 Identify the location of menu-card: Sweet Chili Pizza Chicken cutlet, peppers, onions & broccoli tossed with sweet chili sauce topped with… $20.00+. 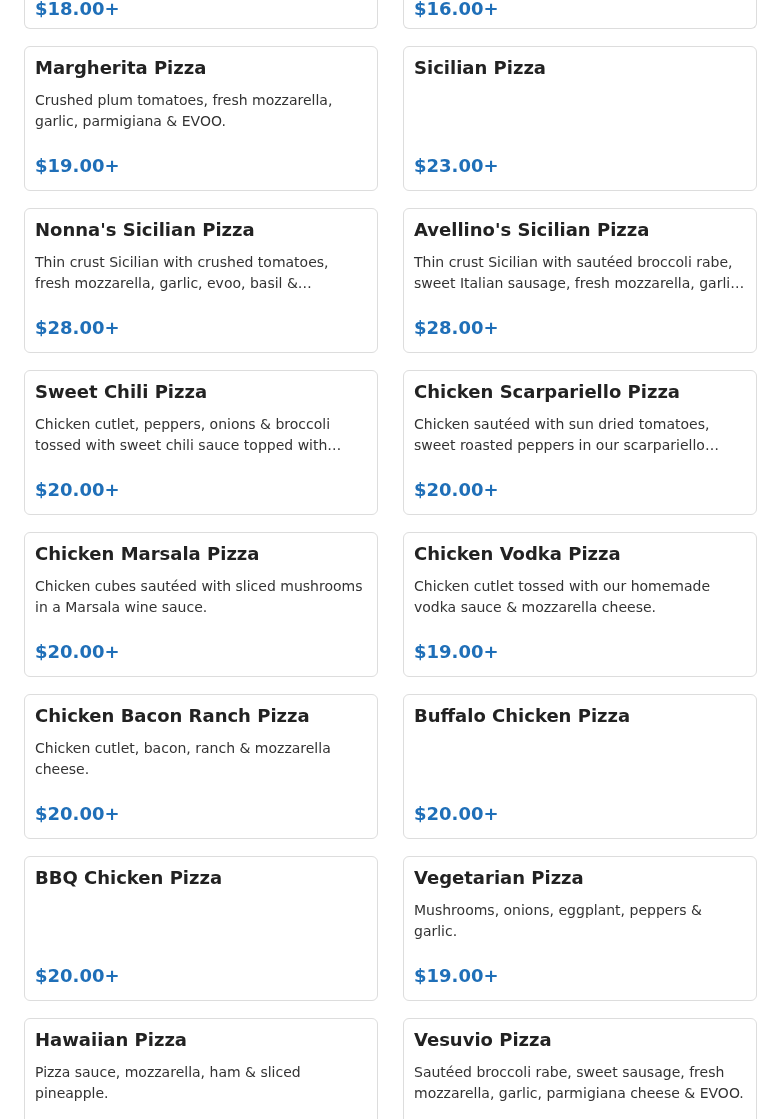
(201, 442).